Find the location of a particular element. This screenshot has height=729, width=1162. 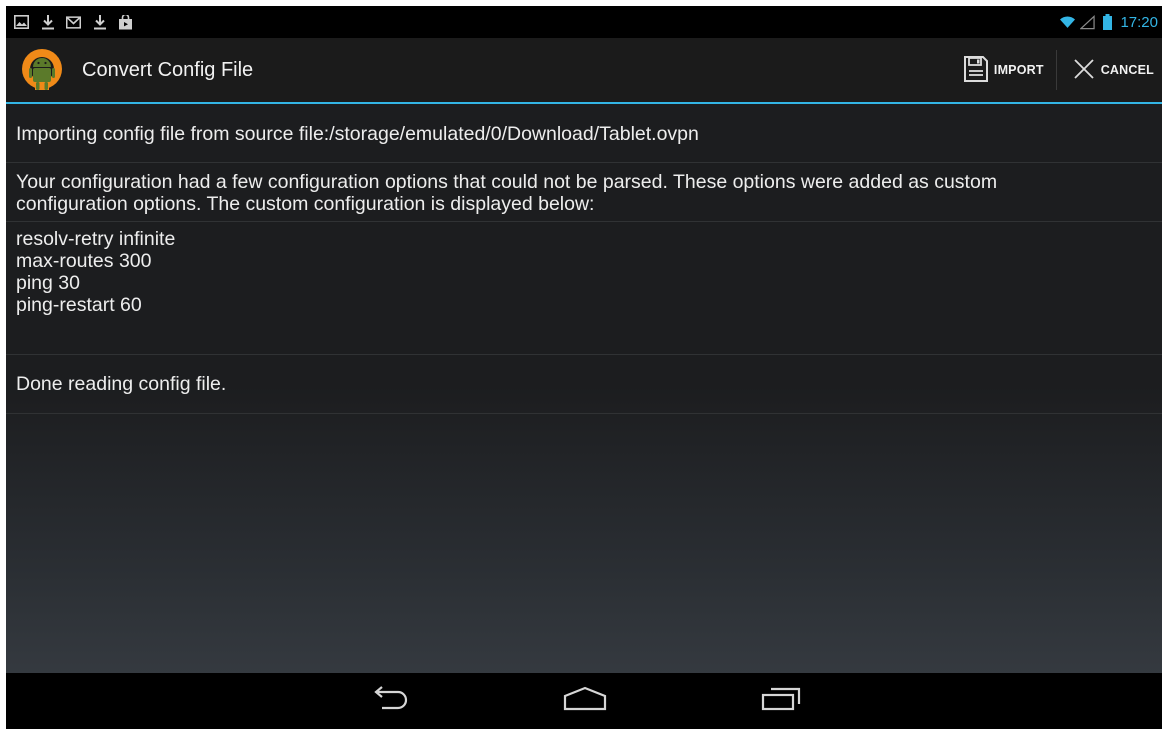

custom-option-line: ping-restart 60 is located at coordinates (79, 305).